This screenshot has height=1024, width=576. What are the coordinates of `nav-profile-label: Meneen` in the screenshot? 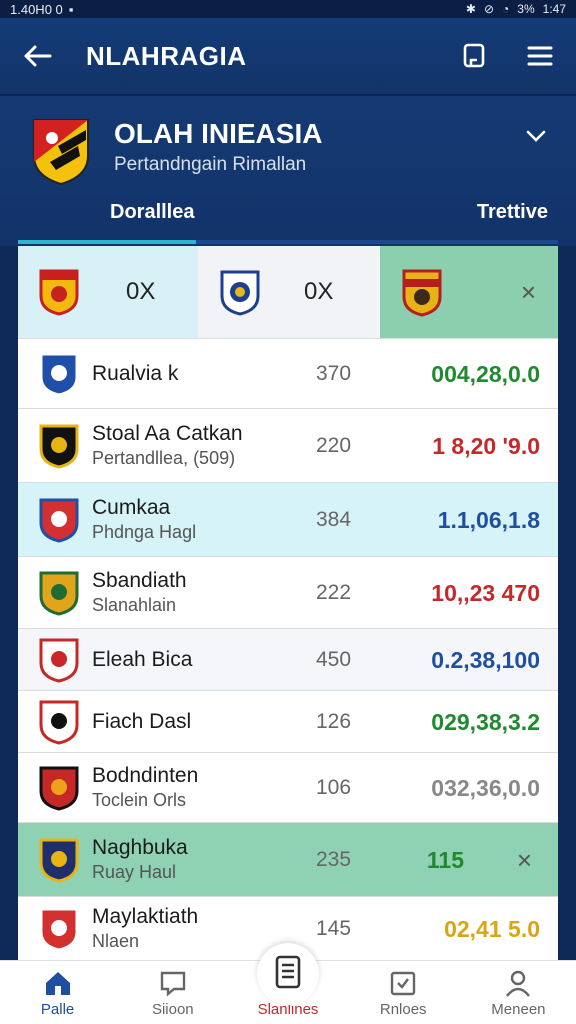 It's located at (518, 1009).